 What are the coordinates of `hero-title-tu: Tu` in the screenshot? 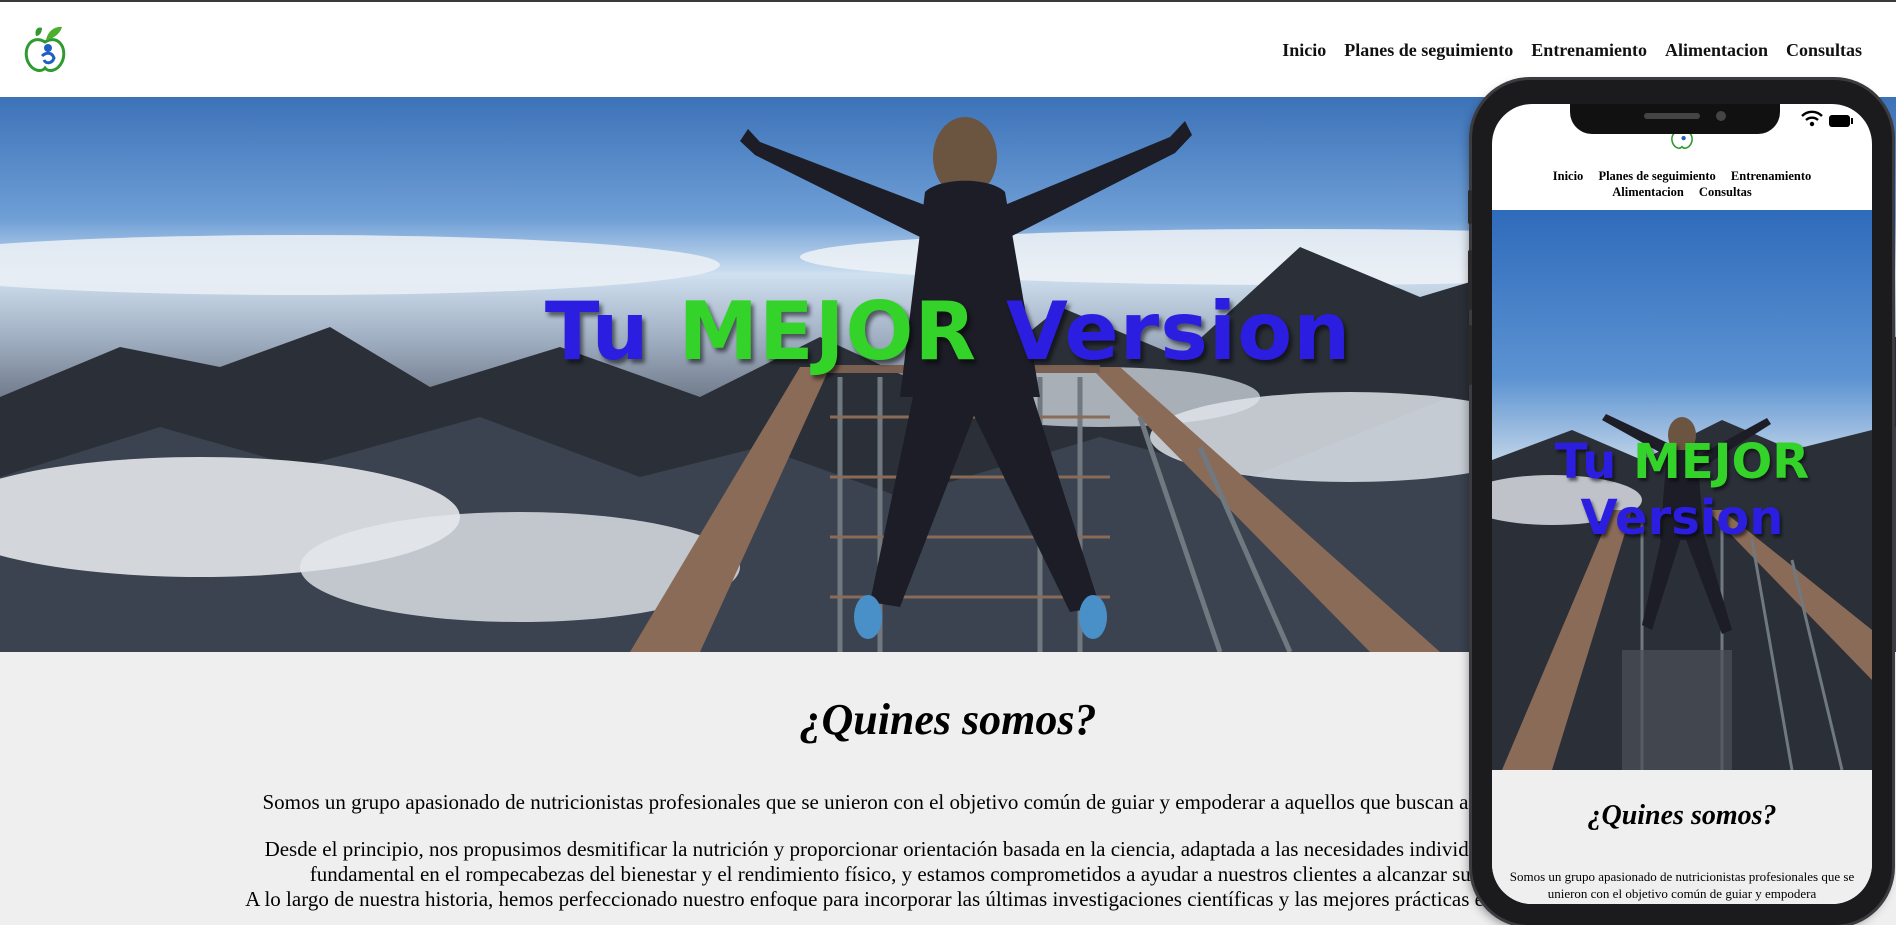 It's located at (597, 331).